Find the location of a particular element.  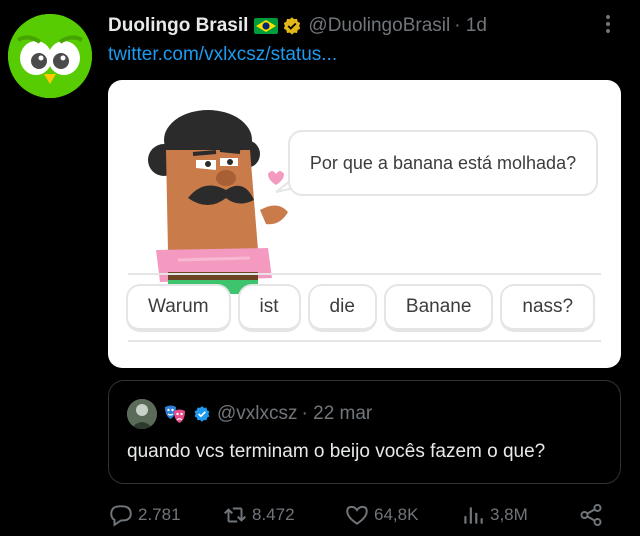

retweet-icon is located at coordinates (235, 515).